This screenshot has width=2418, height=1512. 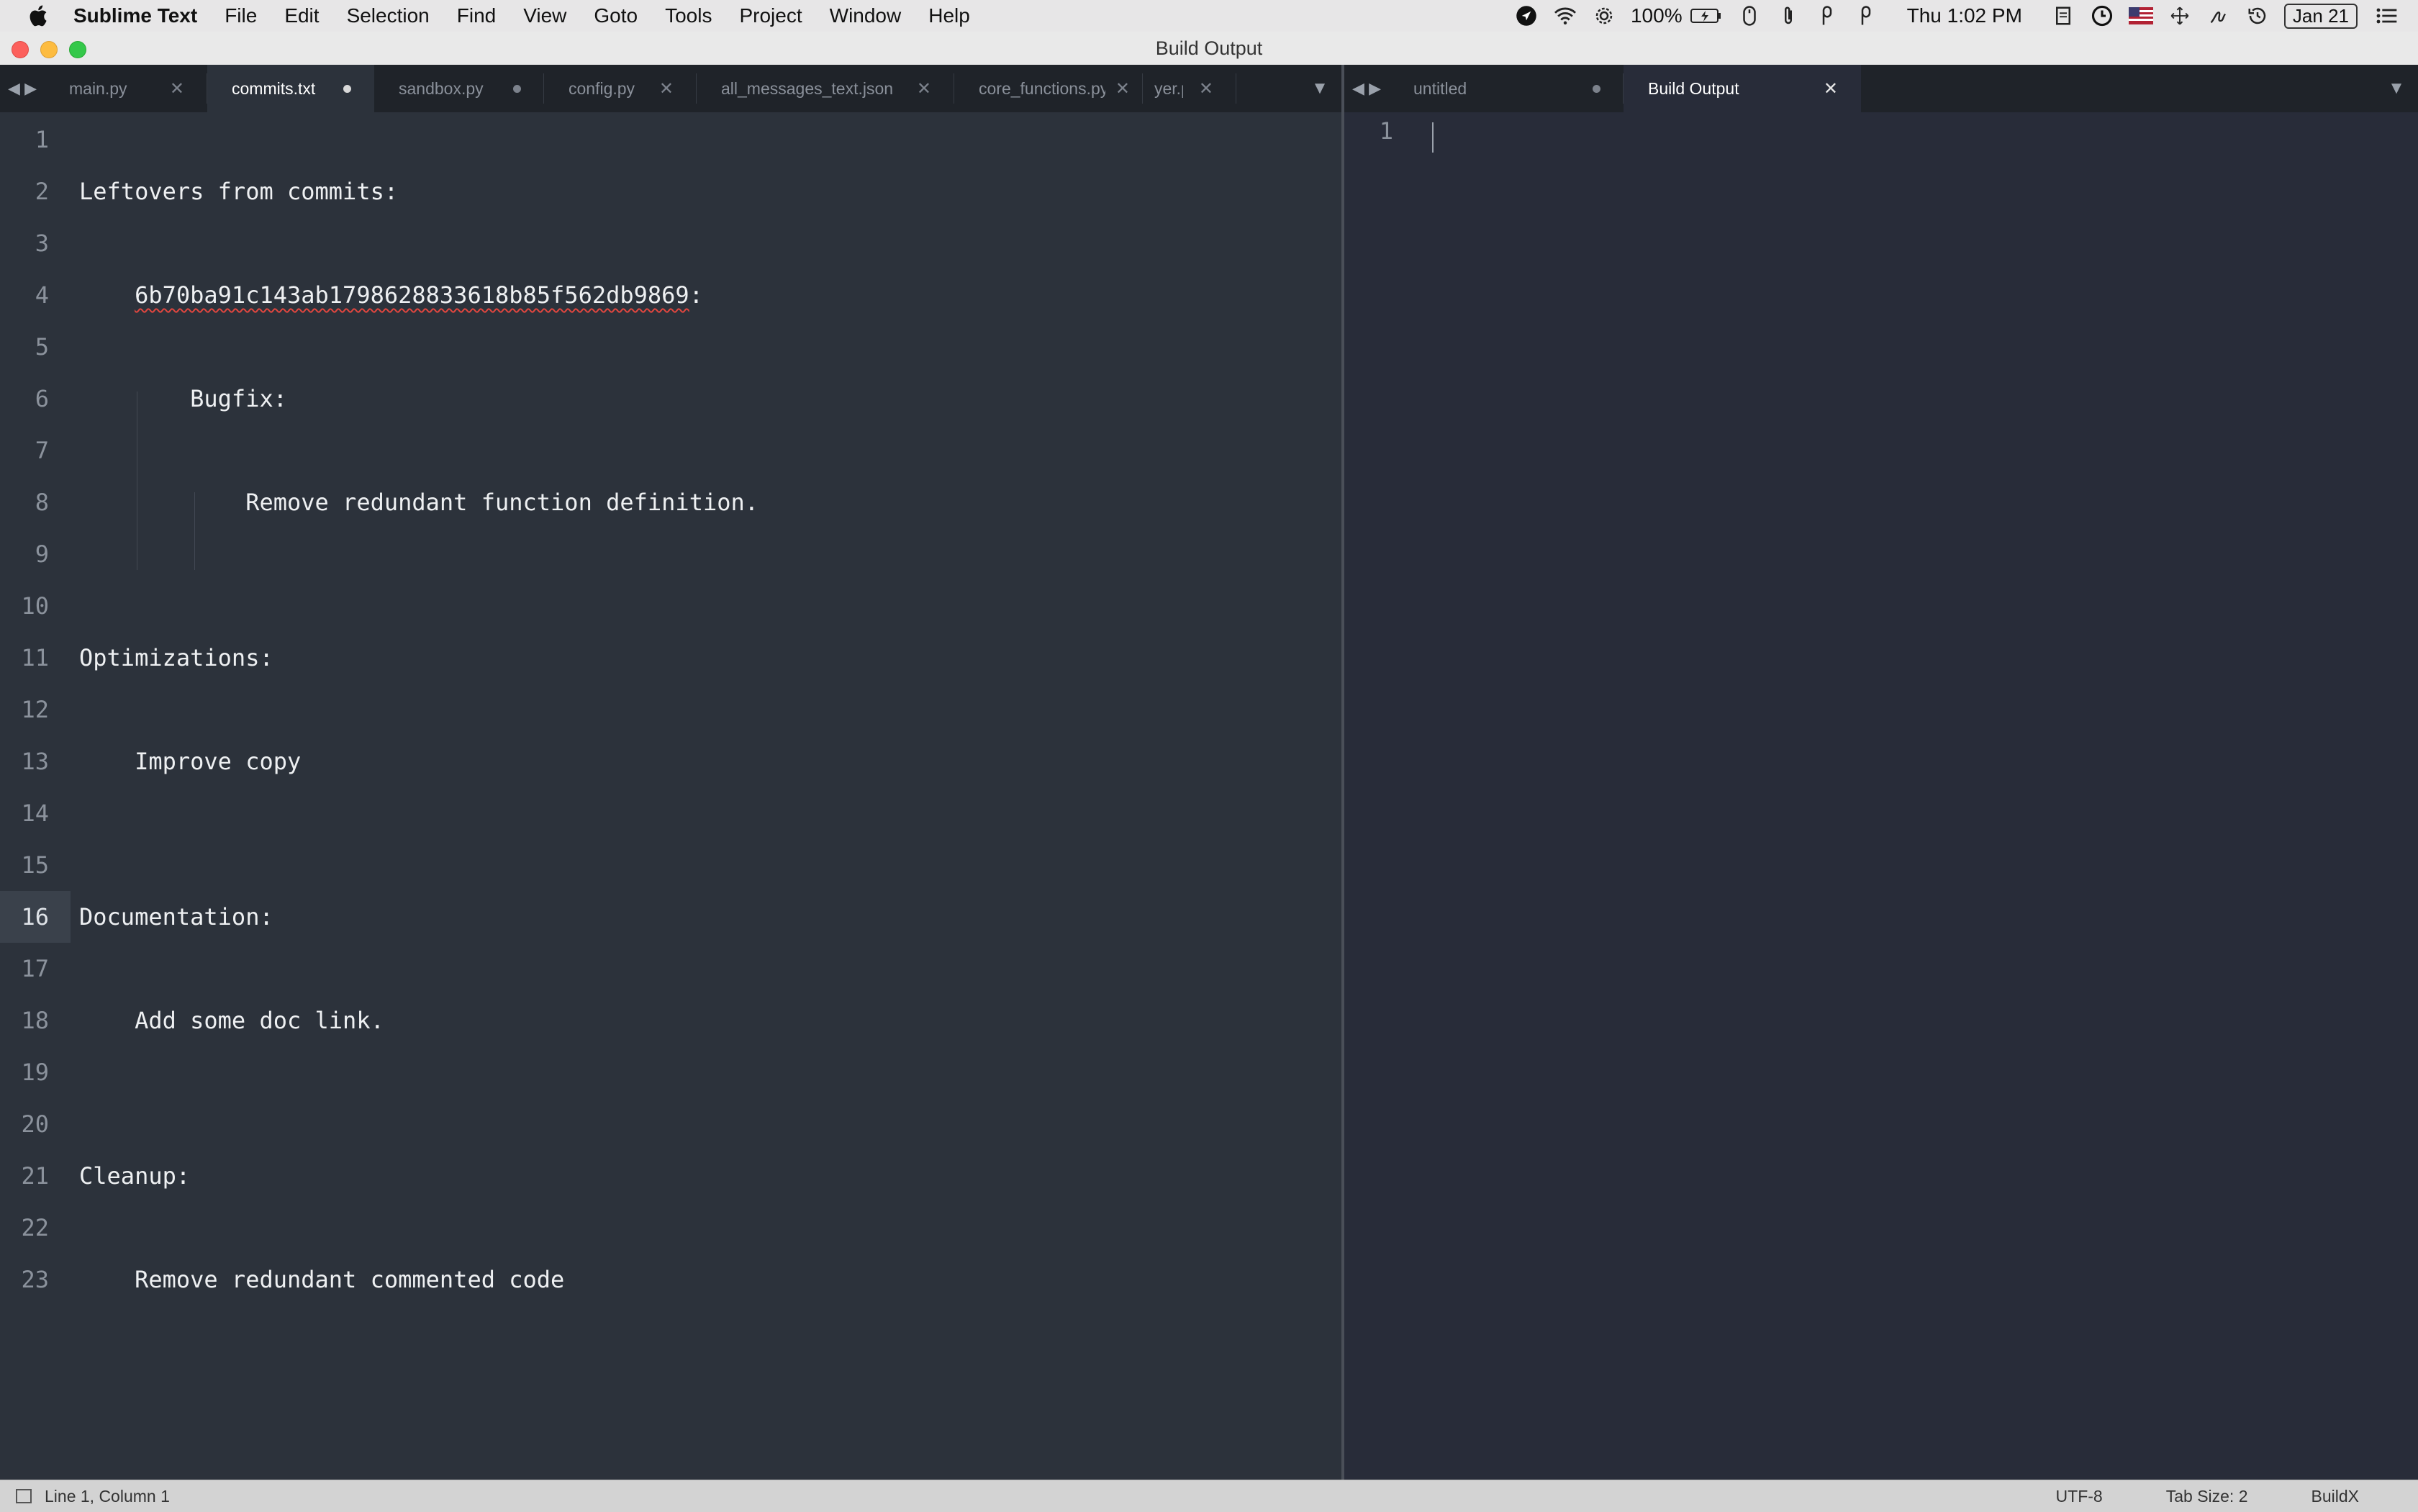 What do you see at coordinates (2335, 1497) in the screenshot?
I see `build-system-selector: BuildX` at bounding box center [2335, 1497].